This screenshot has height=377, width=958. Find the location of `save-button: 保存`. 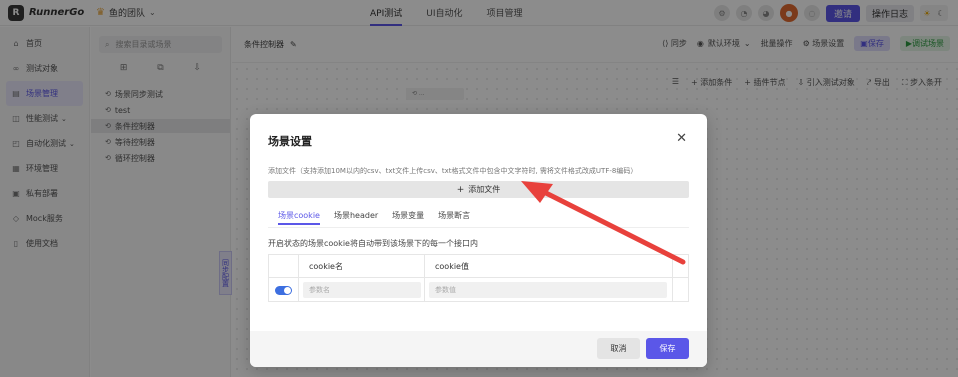

save-button: 保存 is located at coordinates (667, 348).